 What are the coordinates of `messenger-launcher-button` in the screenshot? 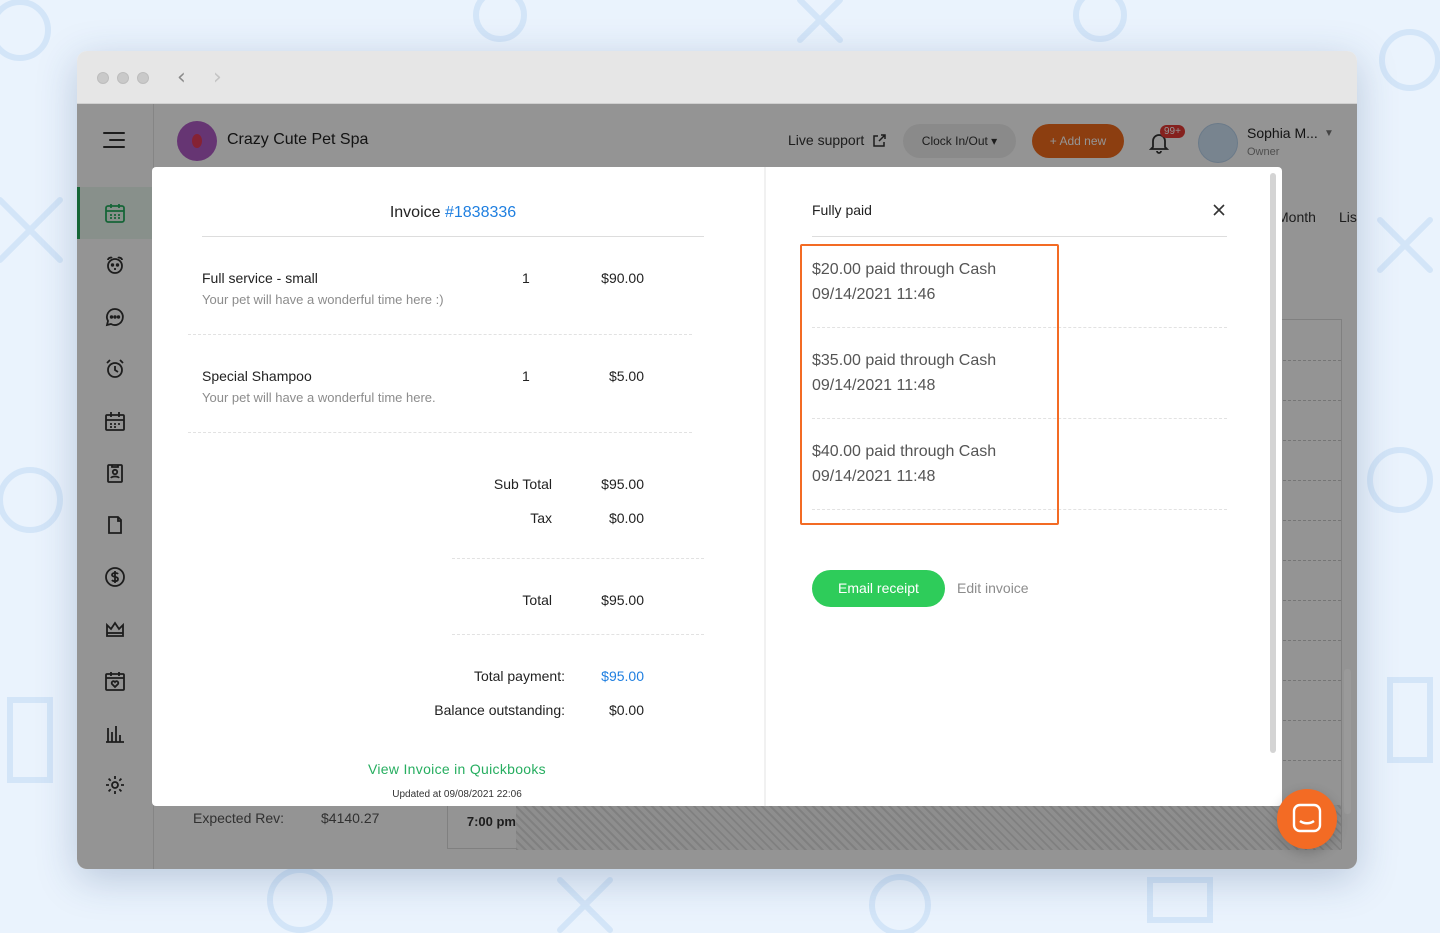 It's located at (1307, 819).